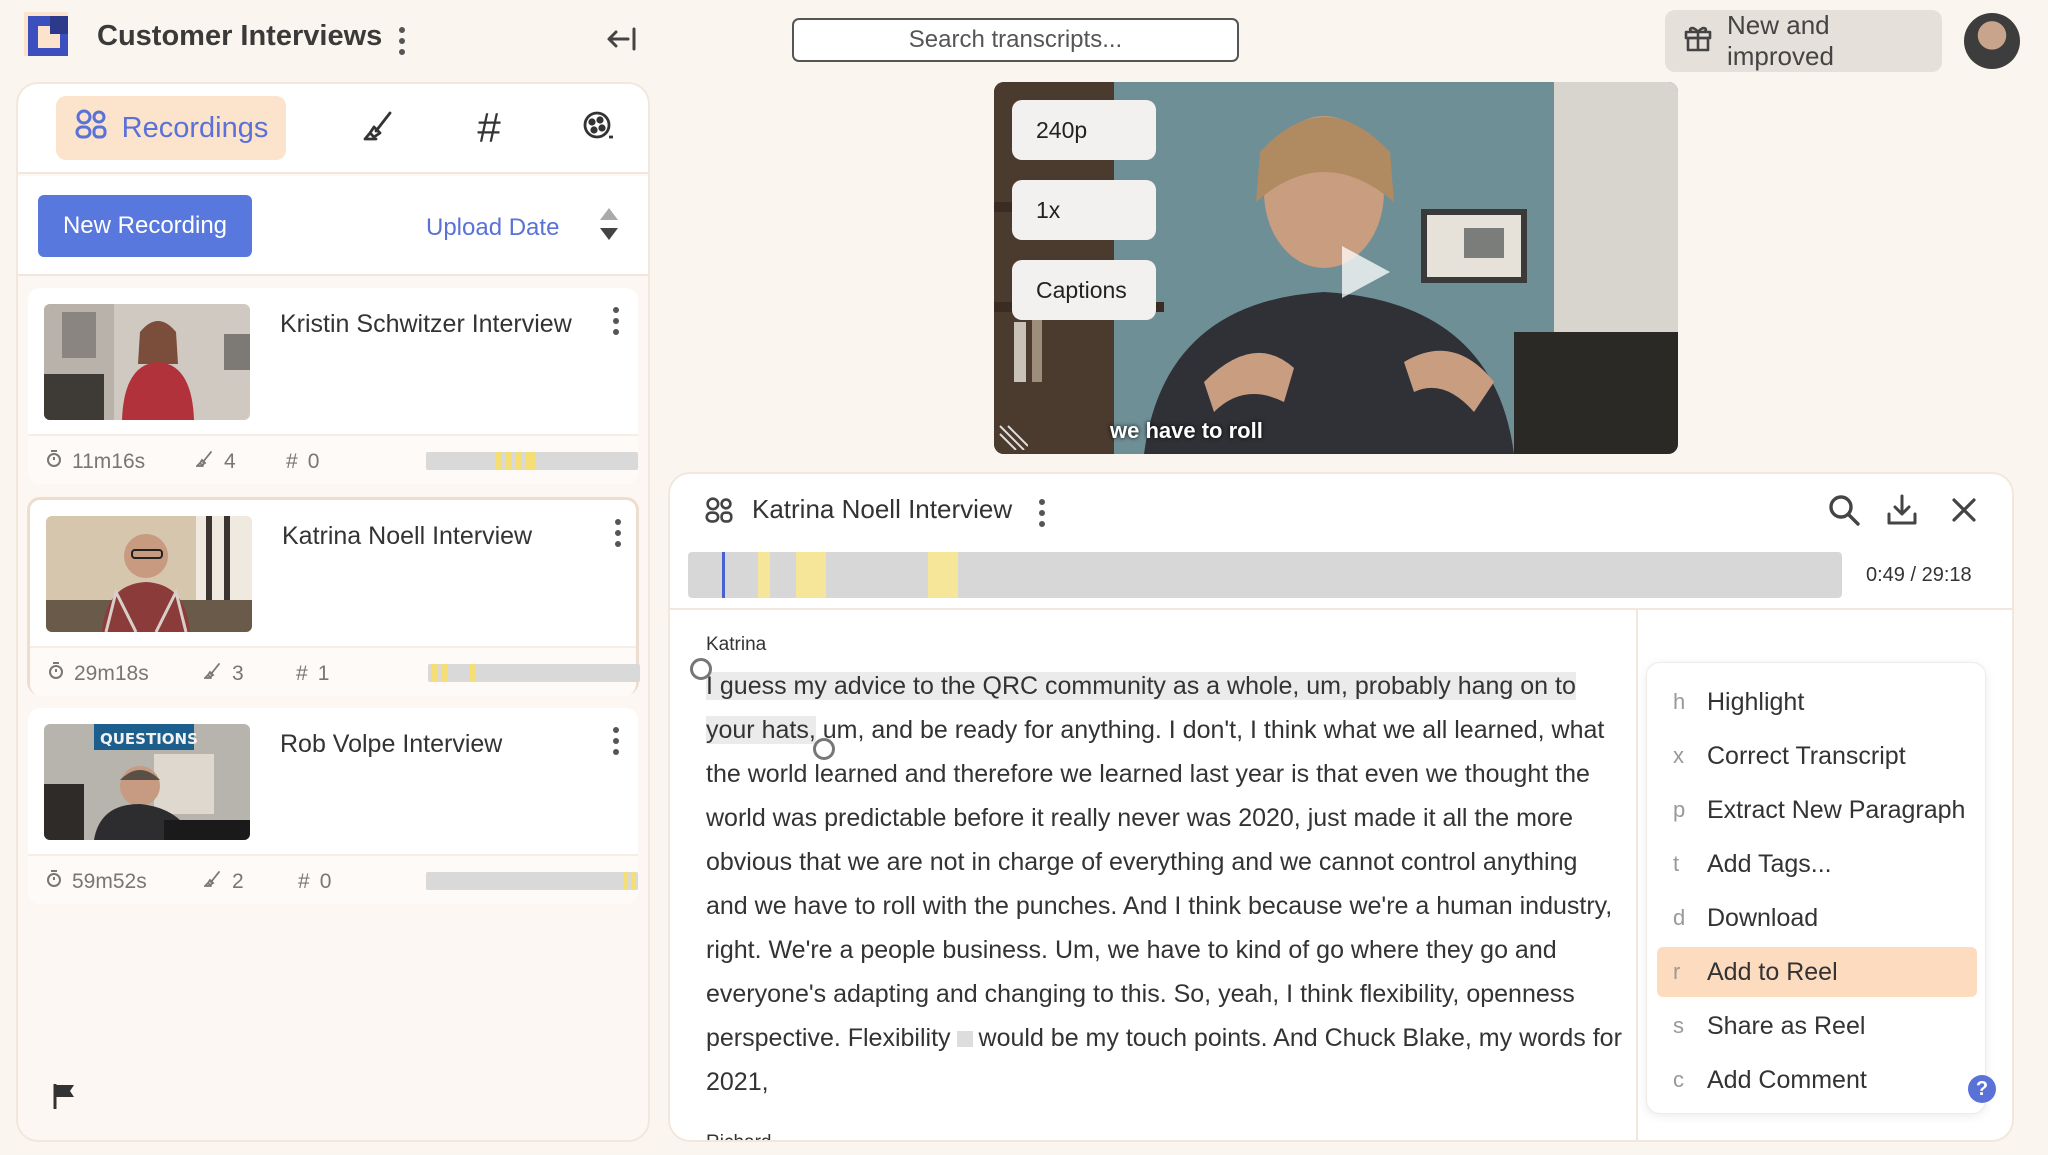 The height and width of the screenshot is (1155, 2048). What do you see at coordinates (1084, 290) in the screenshot?
I see `captions-button: Captions` at bounding box center [1084, 290].